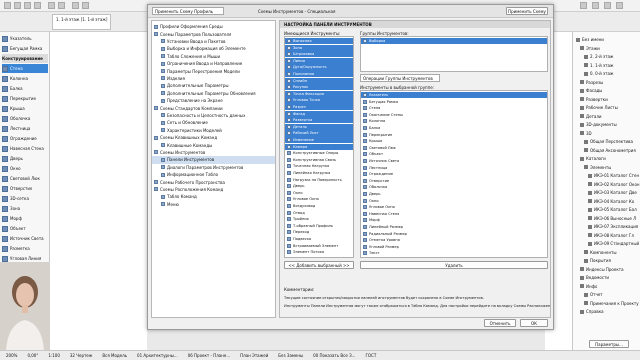 The width and height of the screenshot is (640, 360). Describe the element at coordinates (500, 323) in the screenshot. I see `cancel-button: Отменить` at that location.